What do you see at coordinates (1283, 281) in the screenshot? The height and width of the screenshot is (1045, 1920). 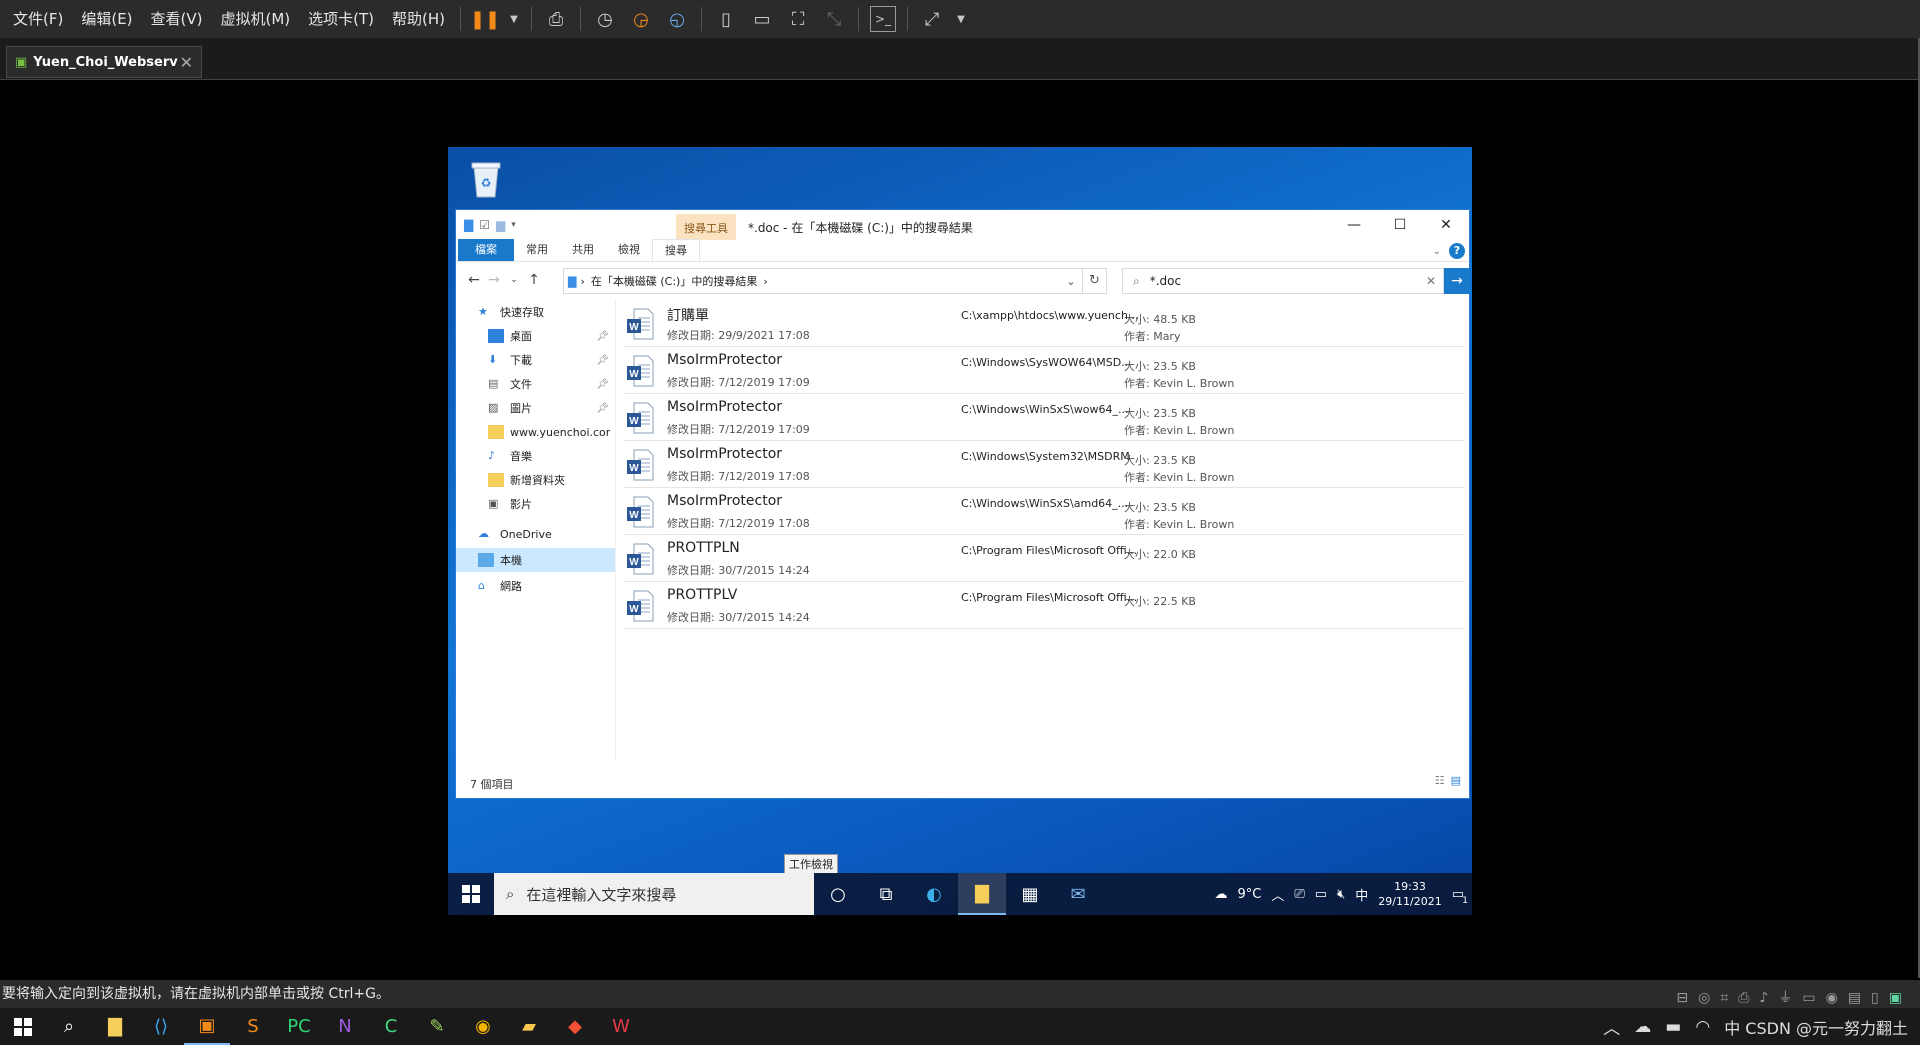 I see `search-input: ⌕ *.doc ✕` at bounding box center [1283, 281].